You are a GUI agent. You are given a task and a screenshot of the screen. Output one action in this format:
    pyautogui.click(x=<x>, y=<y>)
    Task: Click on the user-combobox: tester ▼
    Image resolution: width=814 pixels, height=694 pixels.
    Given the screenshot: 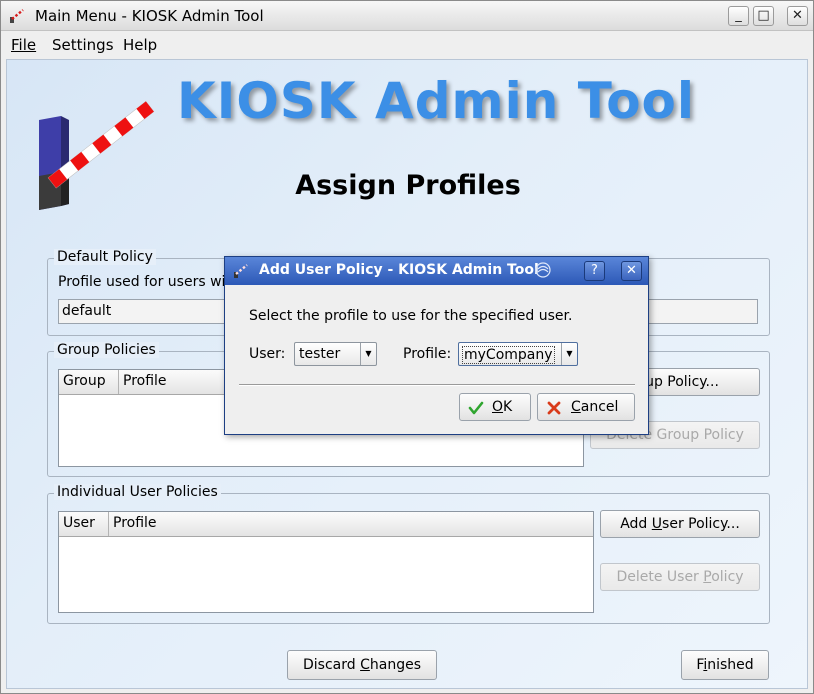 What is the action you would take?
    pyautogui.click(x=335, y=354)
    